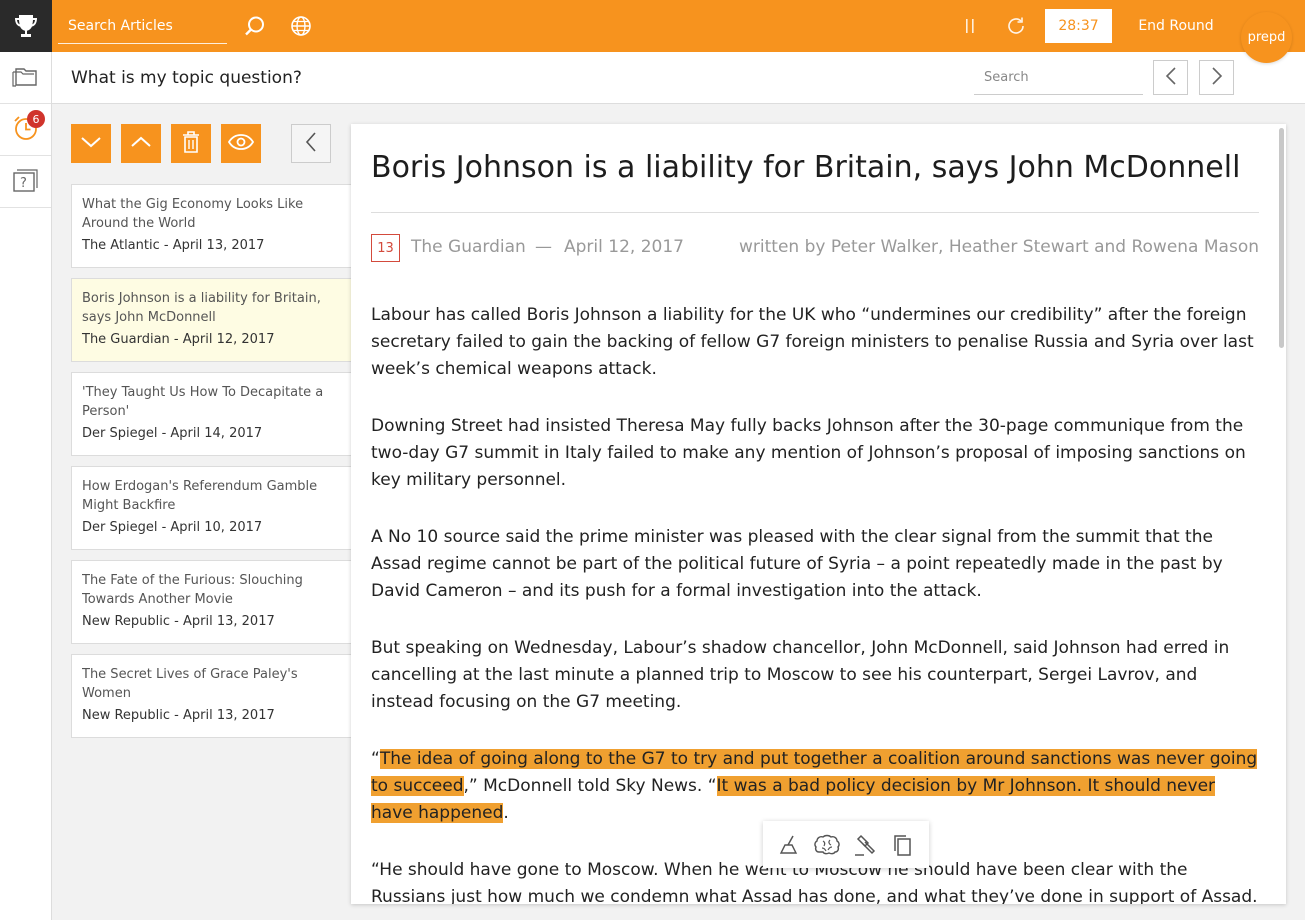 This screenshot has height=920, width=1305. I want to click on prev-button, so click(1170, 77).